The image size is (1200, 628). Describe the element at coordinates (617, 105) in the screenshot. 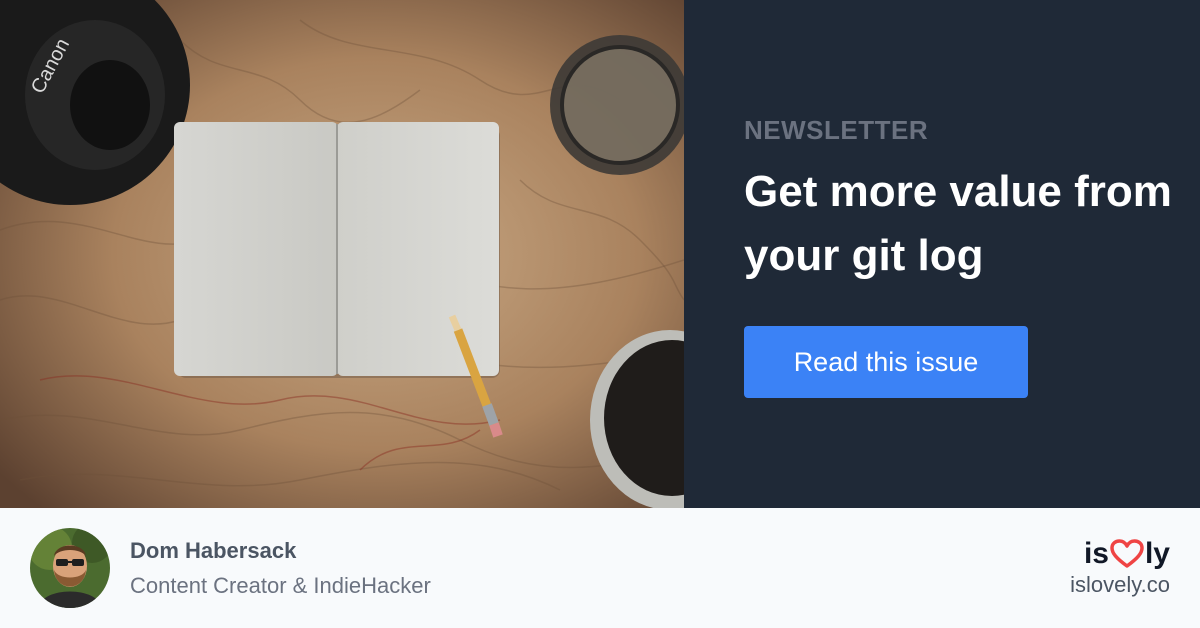

I see `magnifying-glass-image` at that location.